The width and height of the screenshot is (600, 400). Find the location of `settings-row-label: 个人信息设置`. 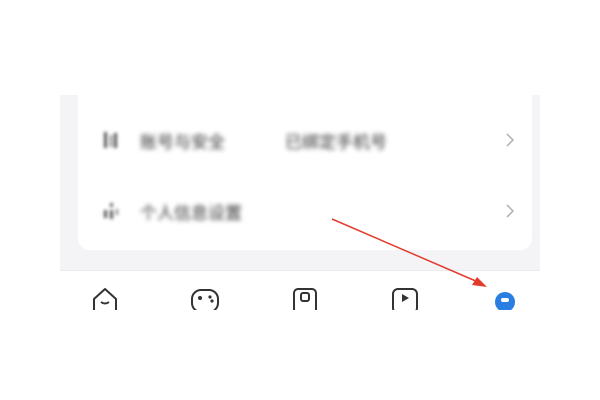

settings-row-label: 个人信息设置 is located at coordinates (191, 213).